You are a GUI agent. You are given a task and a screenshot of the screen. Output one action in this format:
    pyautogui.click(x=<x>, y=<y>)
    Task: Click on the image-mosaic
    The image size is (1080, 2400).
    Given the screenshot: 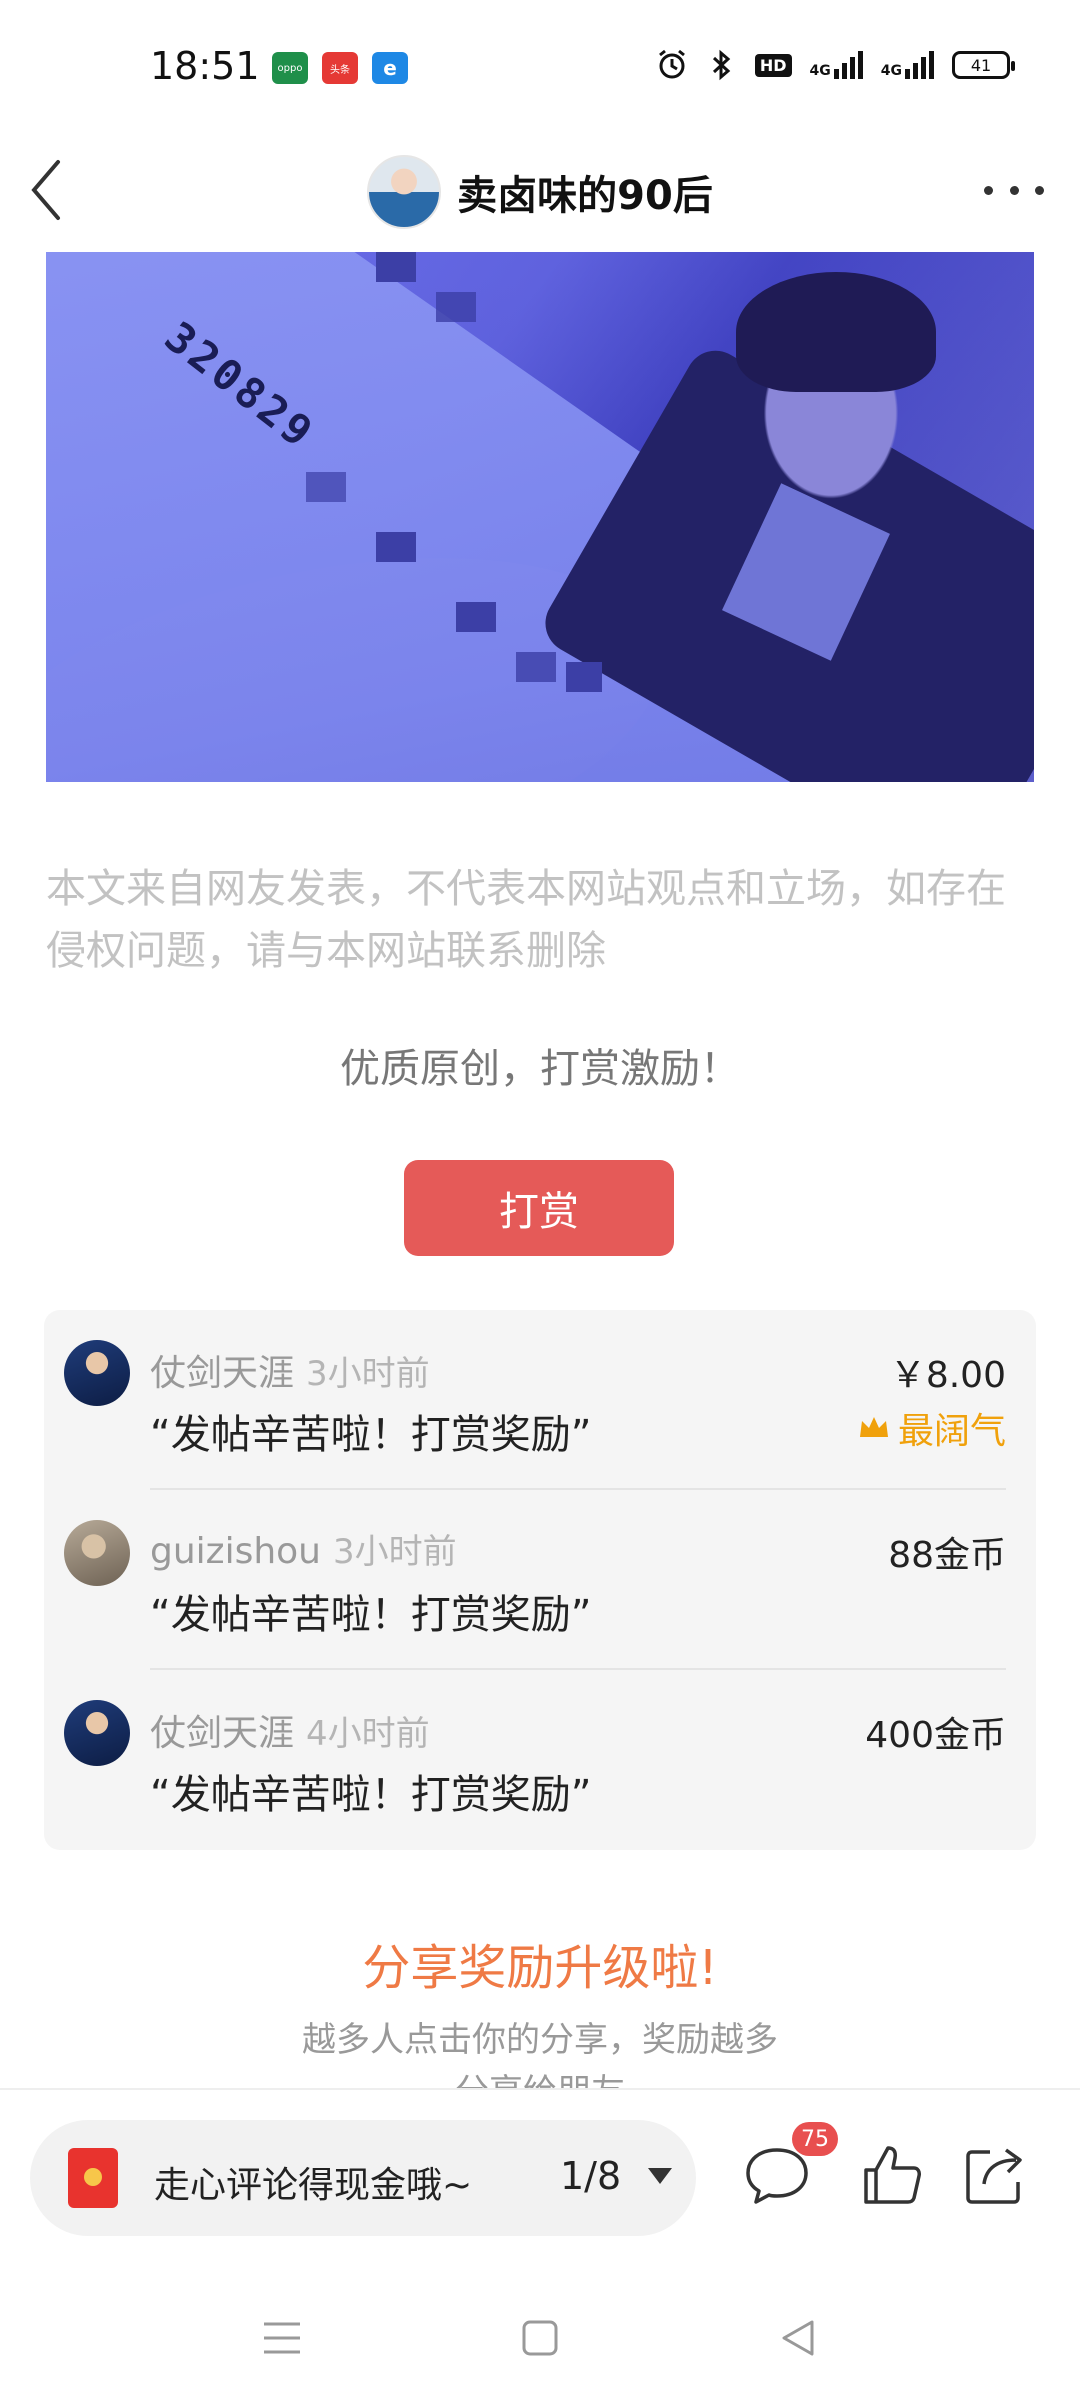 What is the action you would take?
    pyautogui.click(x=396, y=267)
    